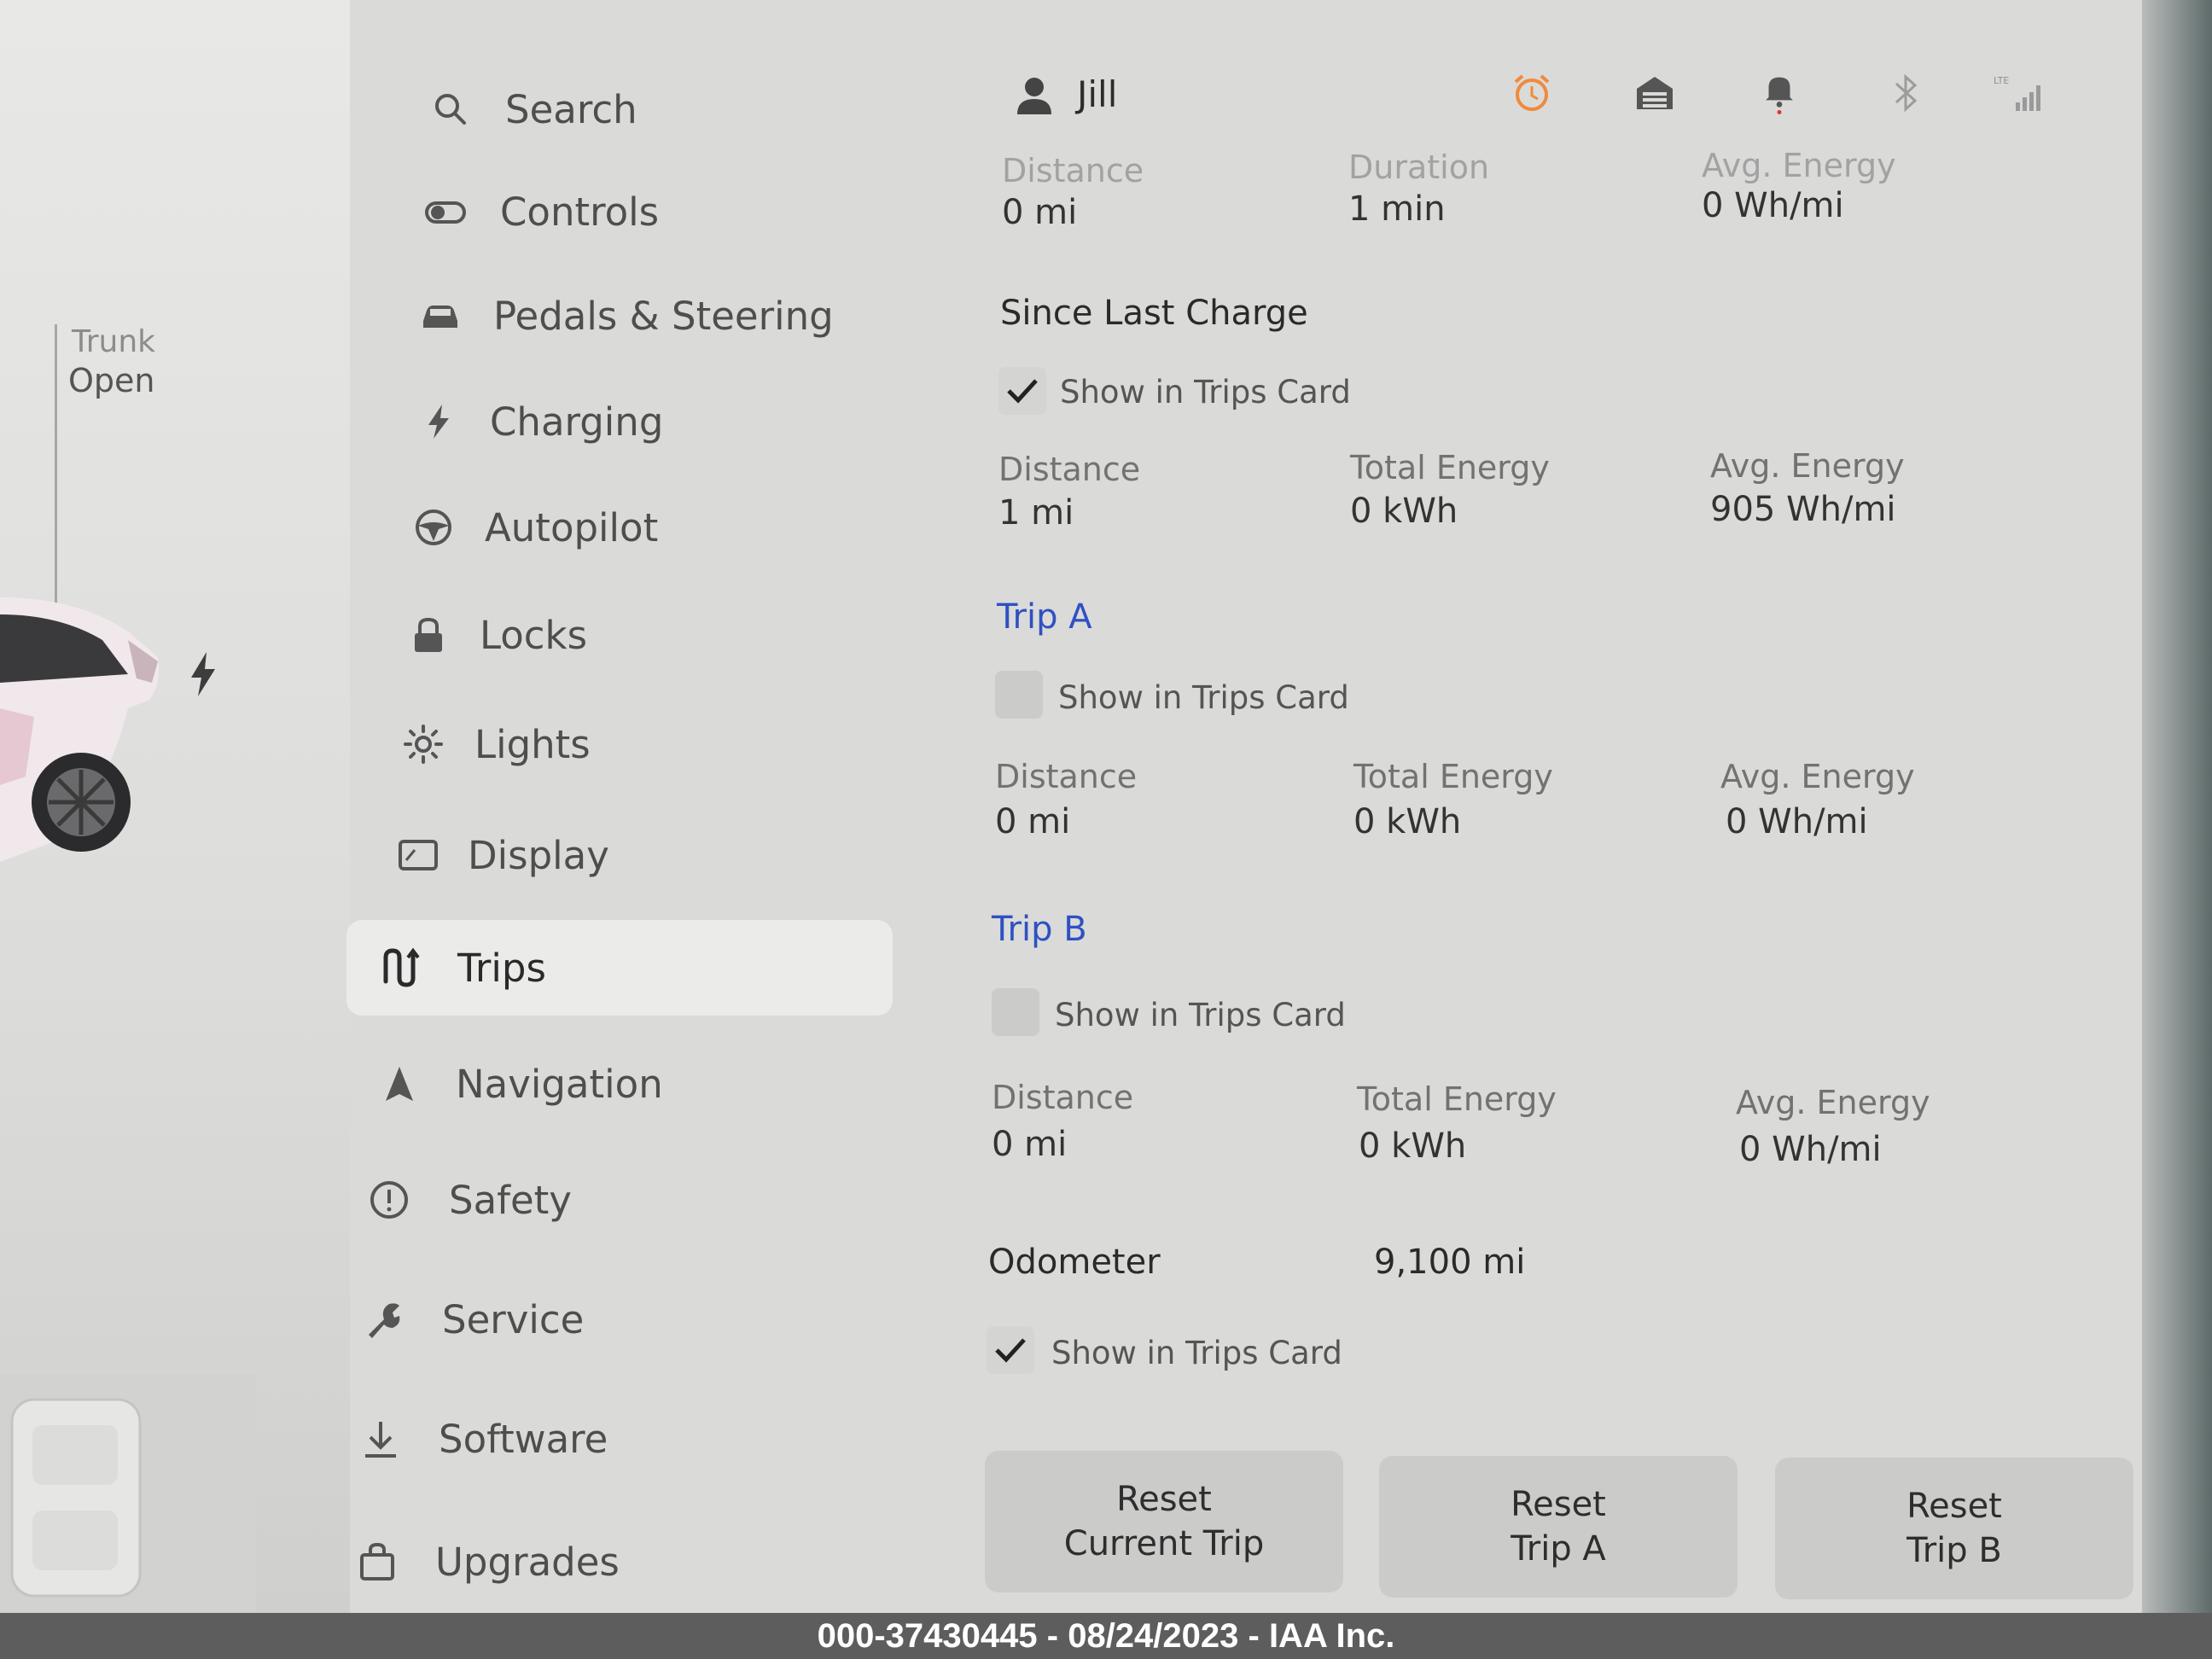 This screenshot has height=1659, width=2212. I want to click on car-icon, so click(440, 317).